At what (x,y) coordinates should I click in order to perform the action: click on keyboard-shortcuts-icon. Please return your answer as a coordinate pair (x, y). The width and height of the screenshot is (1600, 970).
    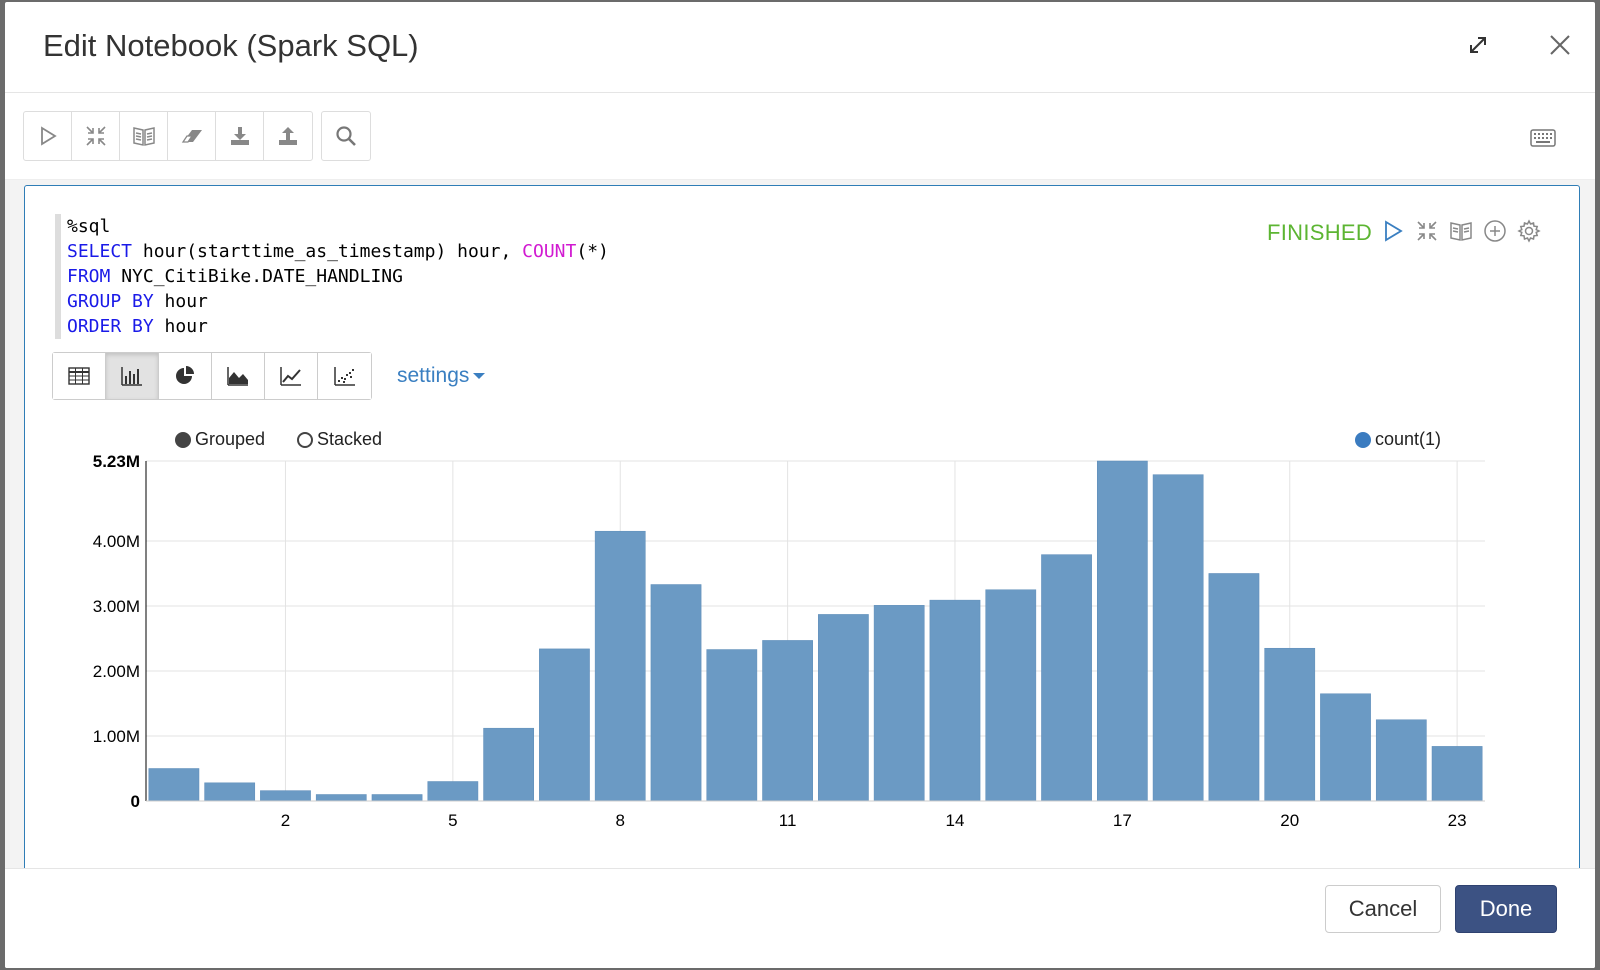
    Looking at the image, I should click on (1543, 140).